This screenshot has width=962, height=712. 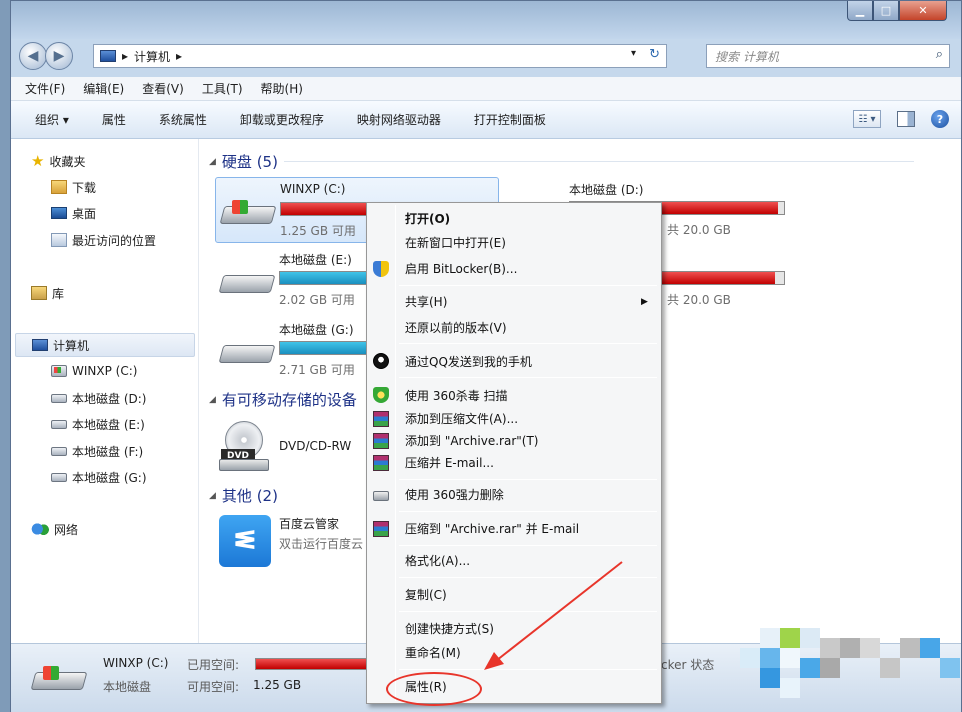 I want to click on sidebar-item-favorites: ★ 收藏夹, so click(x=58, y=161).